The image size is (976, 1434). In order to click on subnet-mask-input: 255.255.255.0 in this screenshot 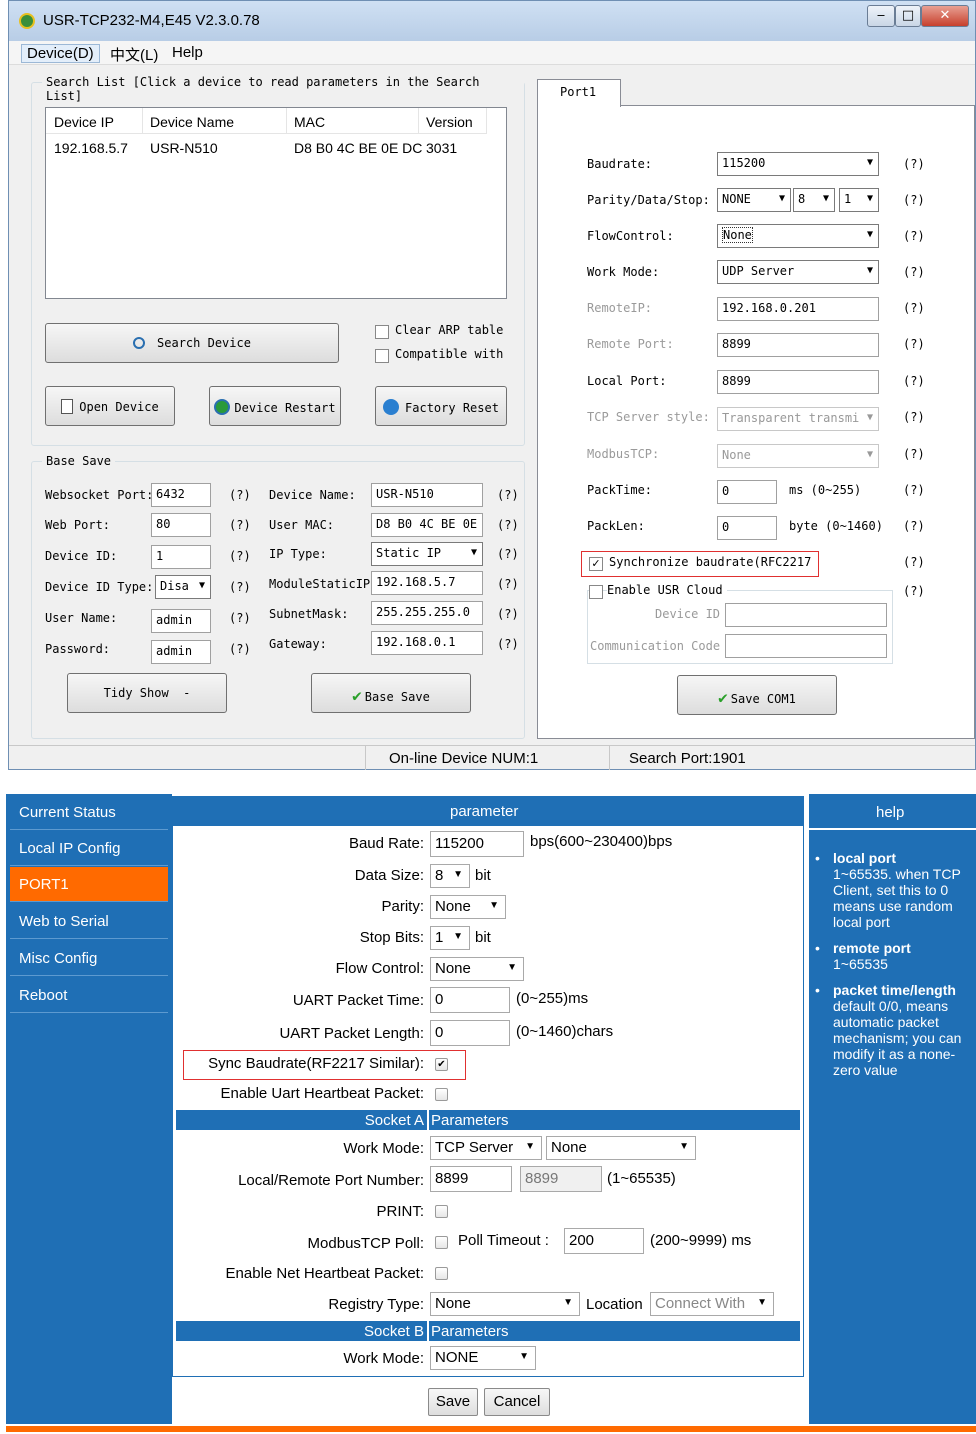, I will do `click(427, 613)`.